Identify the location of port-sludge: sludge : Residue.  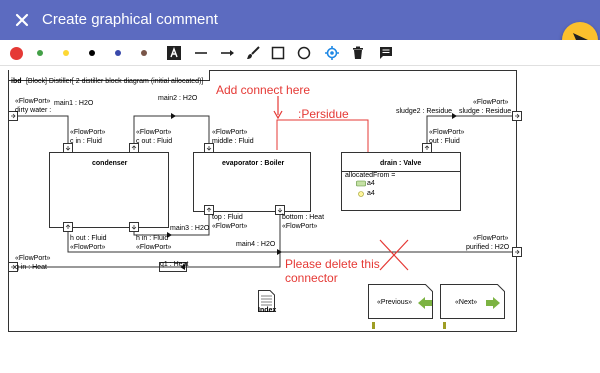
(485, 111).